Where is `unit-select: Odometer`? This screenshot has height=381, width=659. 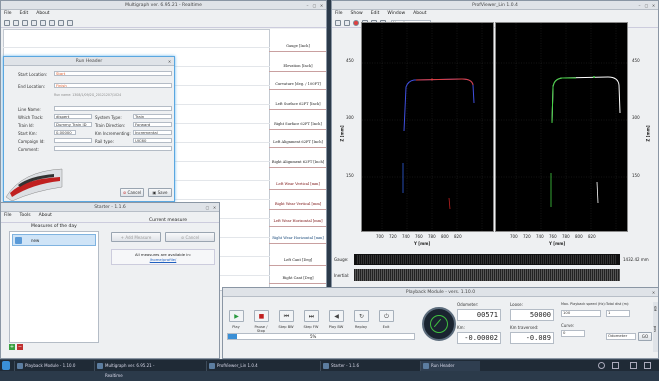 unit-select: Odometer is located at coordinates (621, 336).